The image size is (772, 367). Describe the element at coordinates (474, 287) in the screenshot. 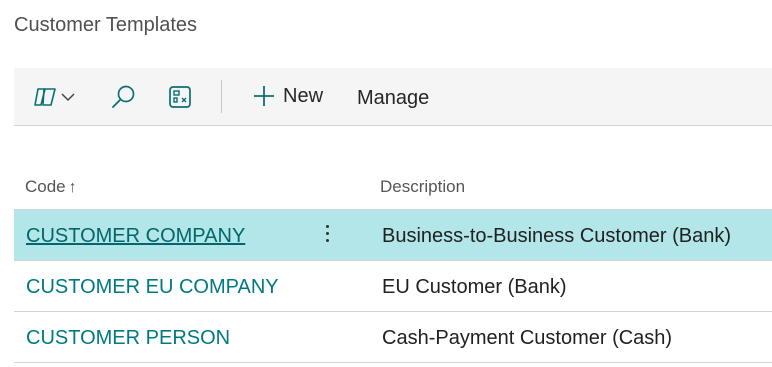

I see `row-description: EU Customer (Bank)` at that location.